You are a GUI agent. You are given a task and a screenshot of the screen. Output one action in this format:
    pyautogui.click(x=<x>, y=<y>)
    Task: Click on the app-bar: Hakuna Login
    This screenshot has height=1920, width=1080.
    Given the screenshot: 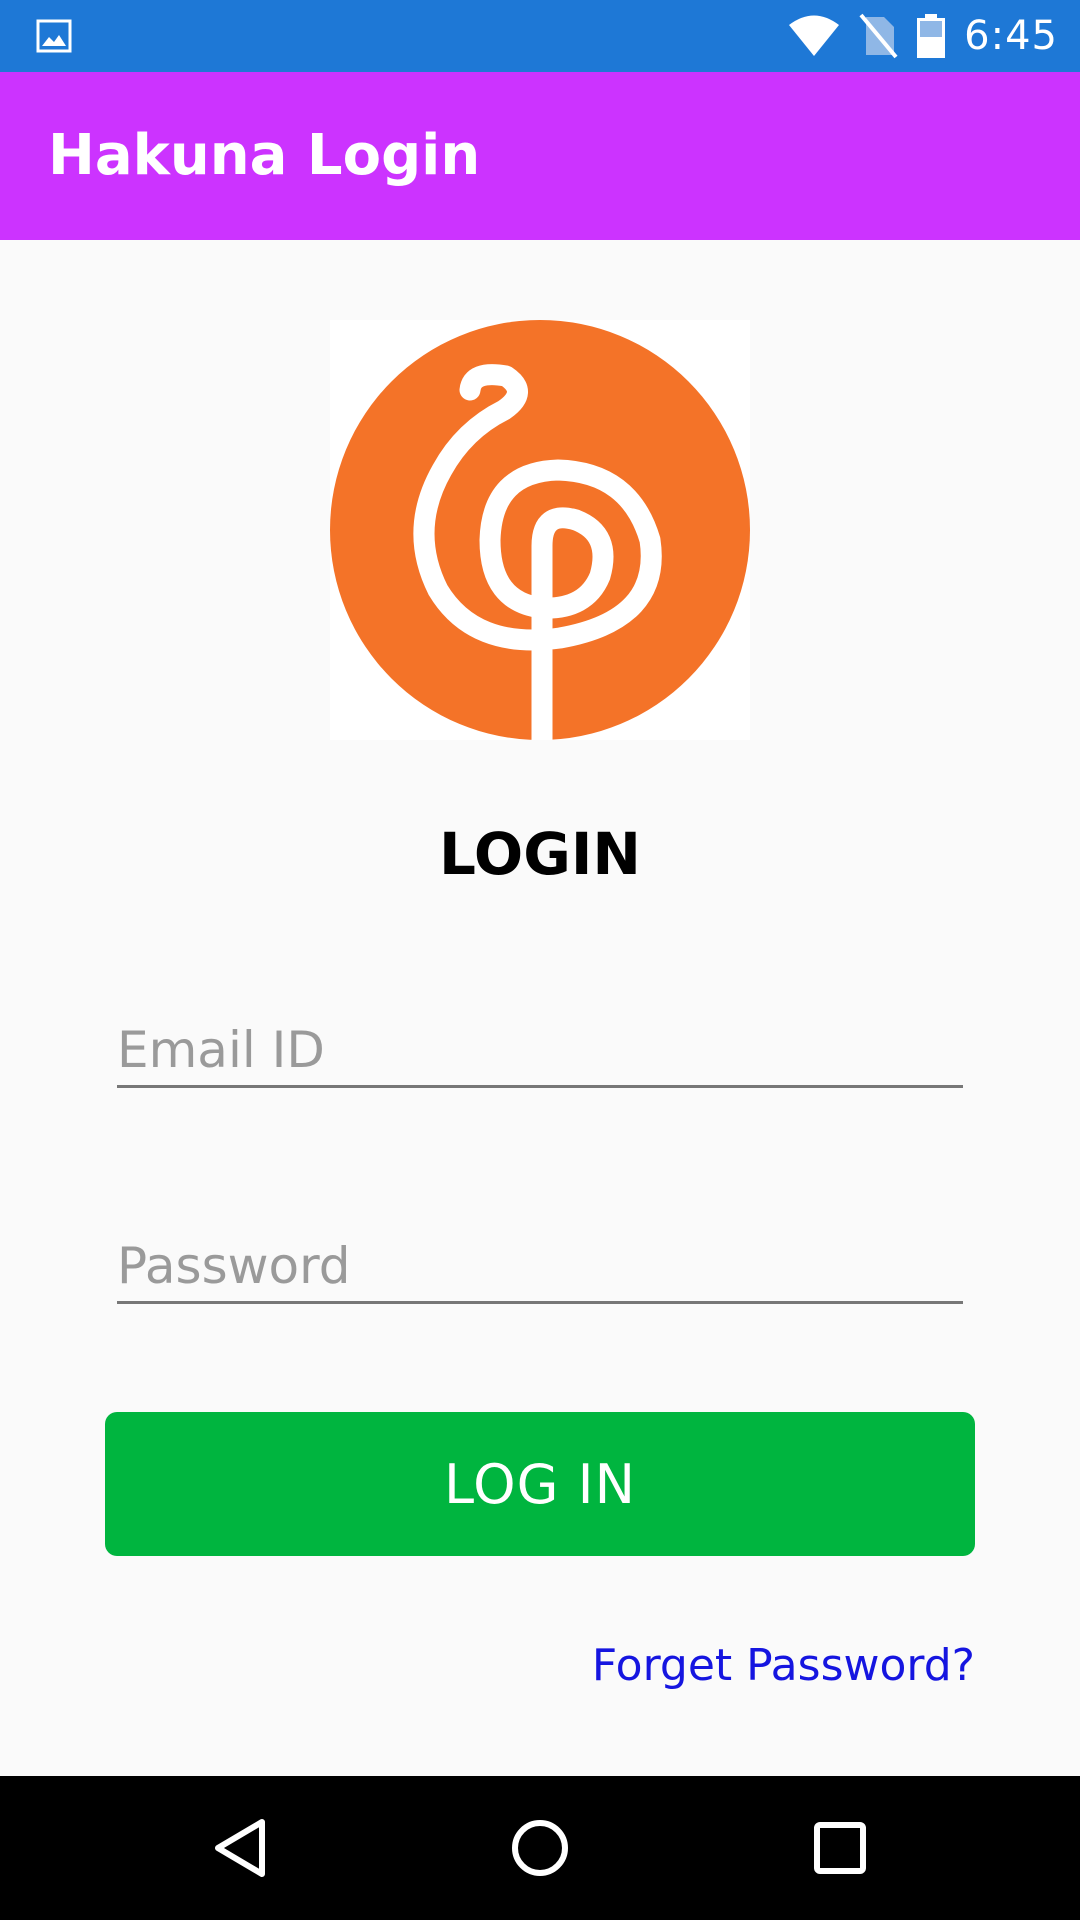 What is the action you would take?
    pyautogui.click(x=540, y=156)
    